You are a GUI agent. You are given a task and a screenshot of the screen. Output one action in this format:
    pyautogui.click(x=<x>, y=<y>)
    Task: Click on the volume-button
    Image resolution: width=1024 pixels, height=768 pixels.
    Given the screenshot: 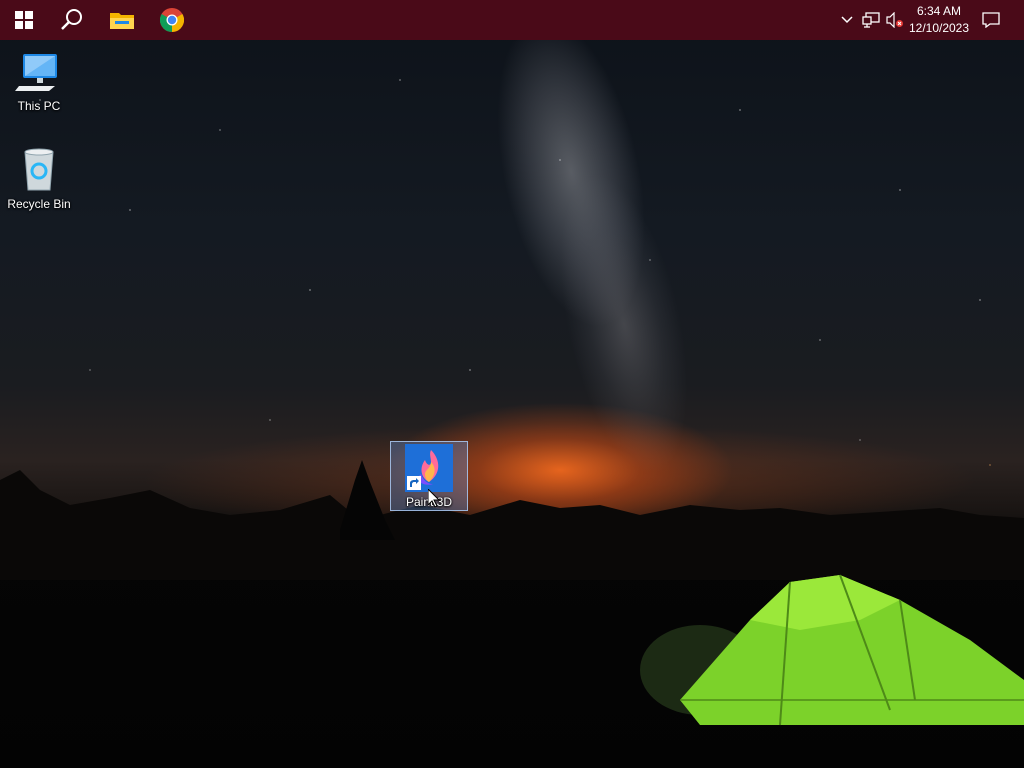 What is the action you would take?
    pyautogui.click(x=895, y=20)
    